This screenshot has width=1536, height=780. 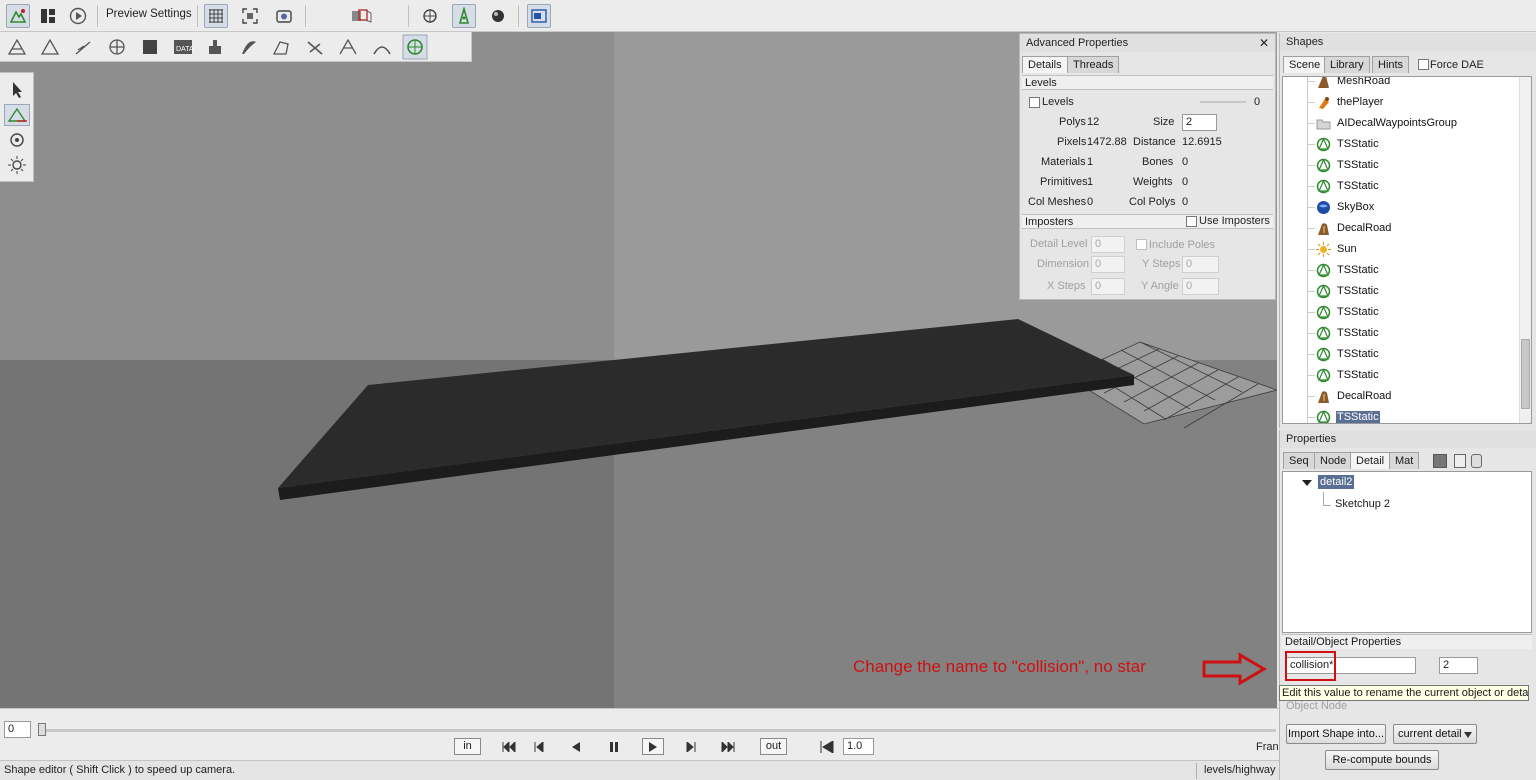 I want to click on polys-value: 12, so click(x=1093, y=122).